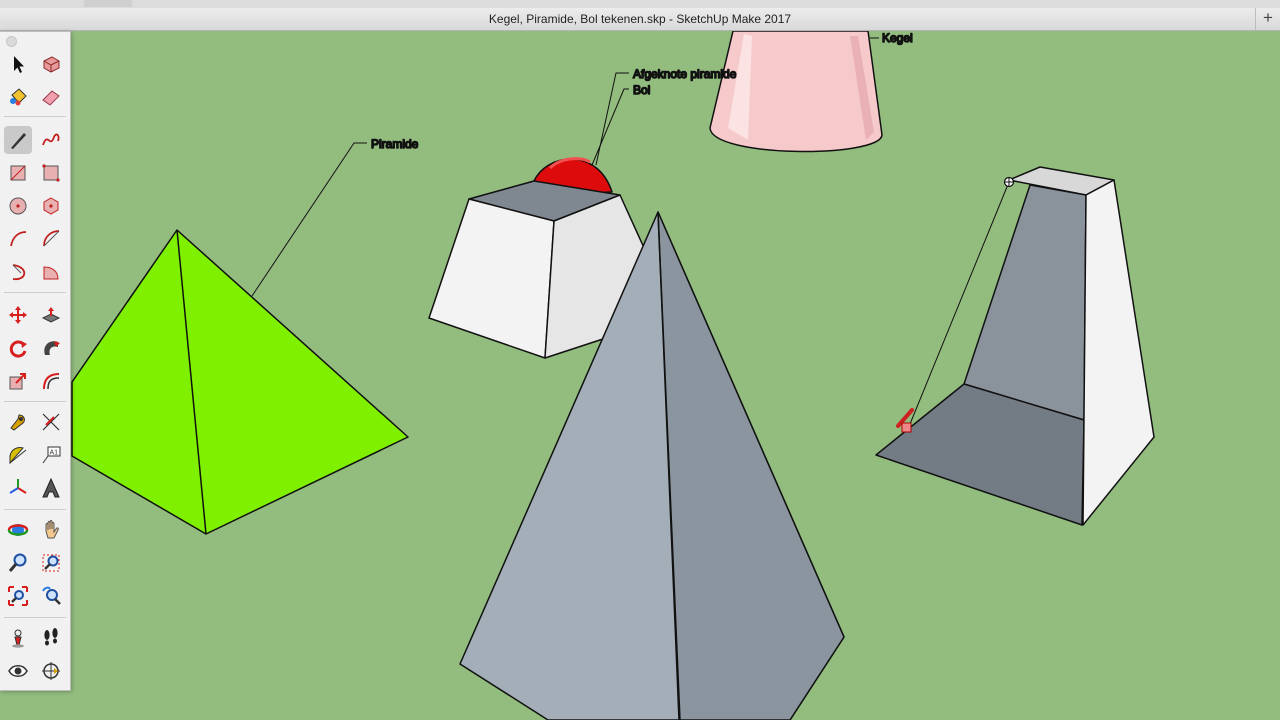 This screenshot has width=1280, height=720. I want to click on two-point-arc-icon, so click(51, 238).